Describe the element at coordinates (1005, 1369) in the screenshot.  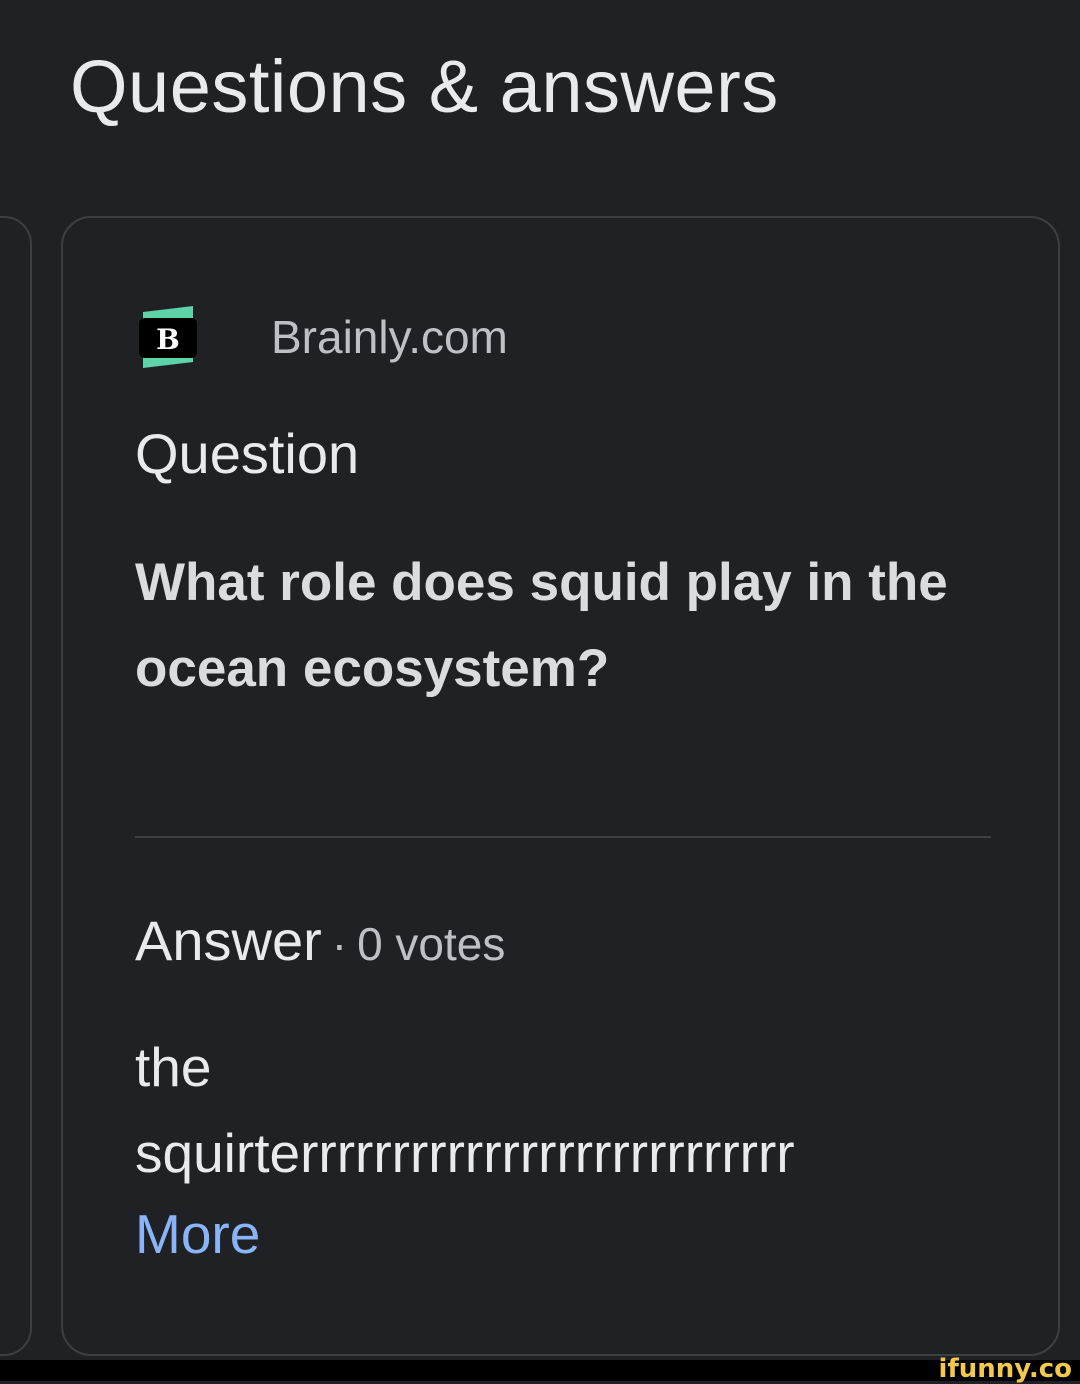
I see `ifunny-watermark: ifunny.co` at that location.